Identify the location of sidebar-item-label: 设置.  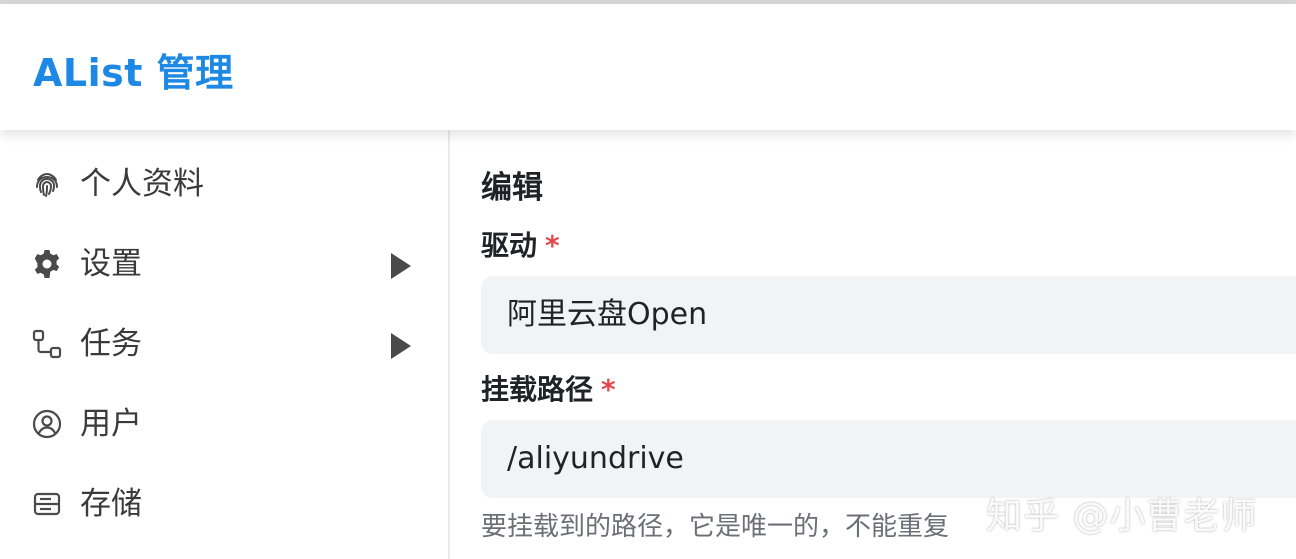
(111, 264).